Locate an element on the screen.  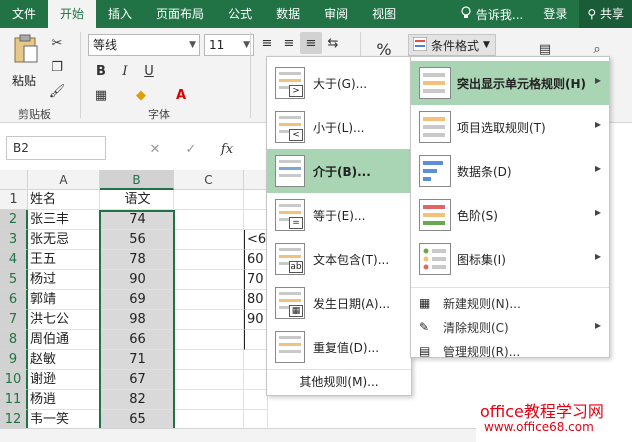
row-header: 3 is located at coordinates (14, 240).